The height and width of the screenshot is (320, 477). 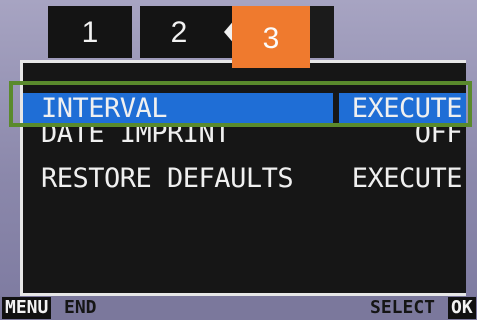 I want to click on menu-item-label: DATE IMPRINT, so click(x=136, y=138).